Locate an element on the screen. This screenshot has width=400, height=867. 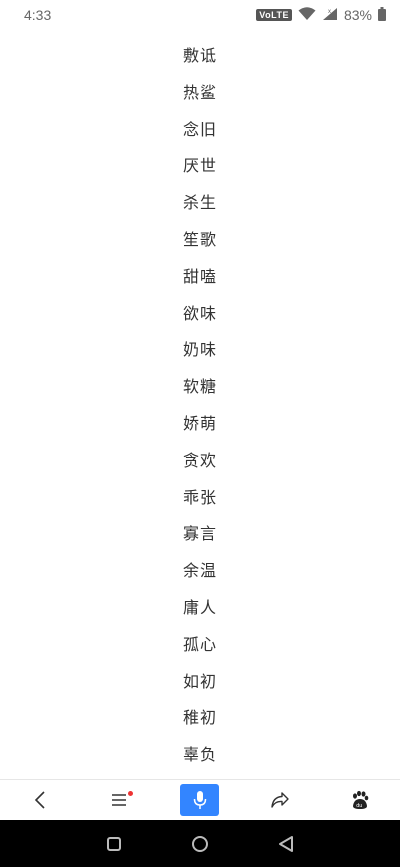
recents-button is located at coordinates (114, 844).